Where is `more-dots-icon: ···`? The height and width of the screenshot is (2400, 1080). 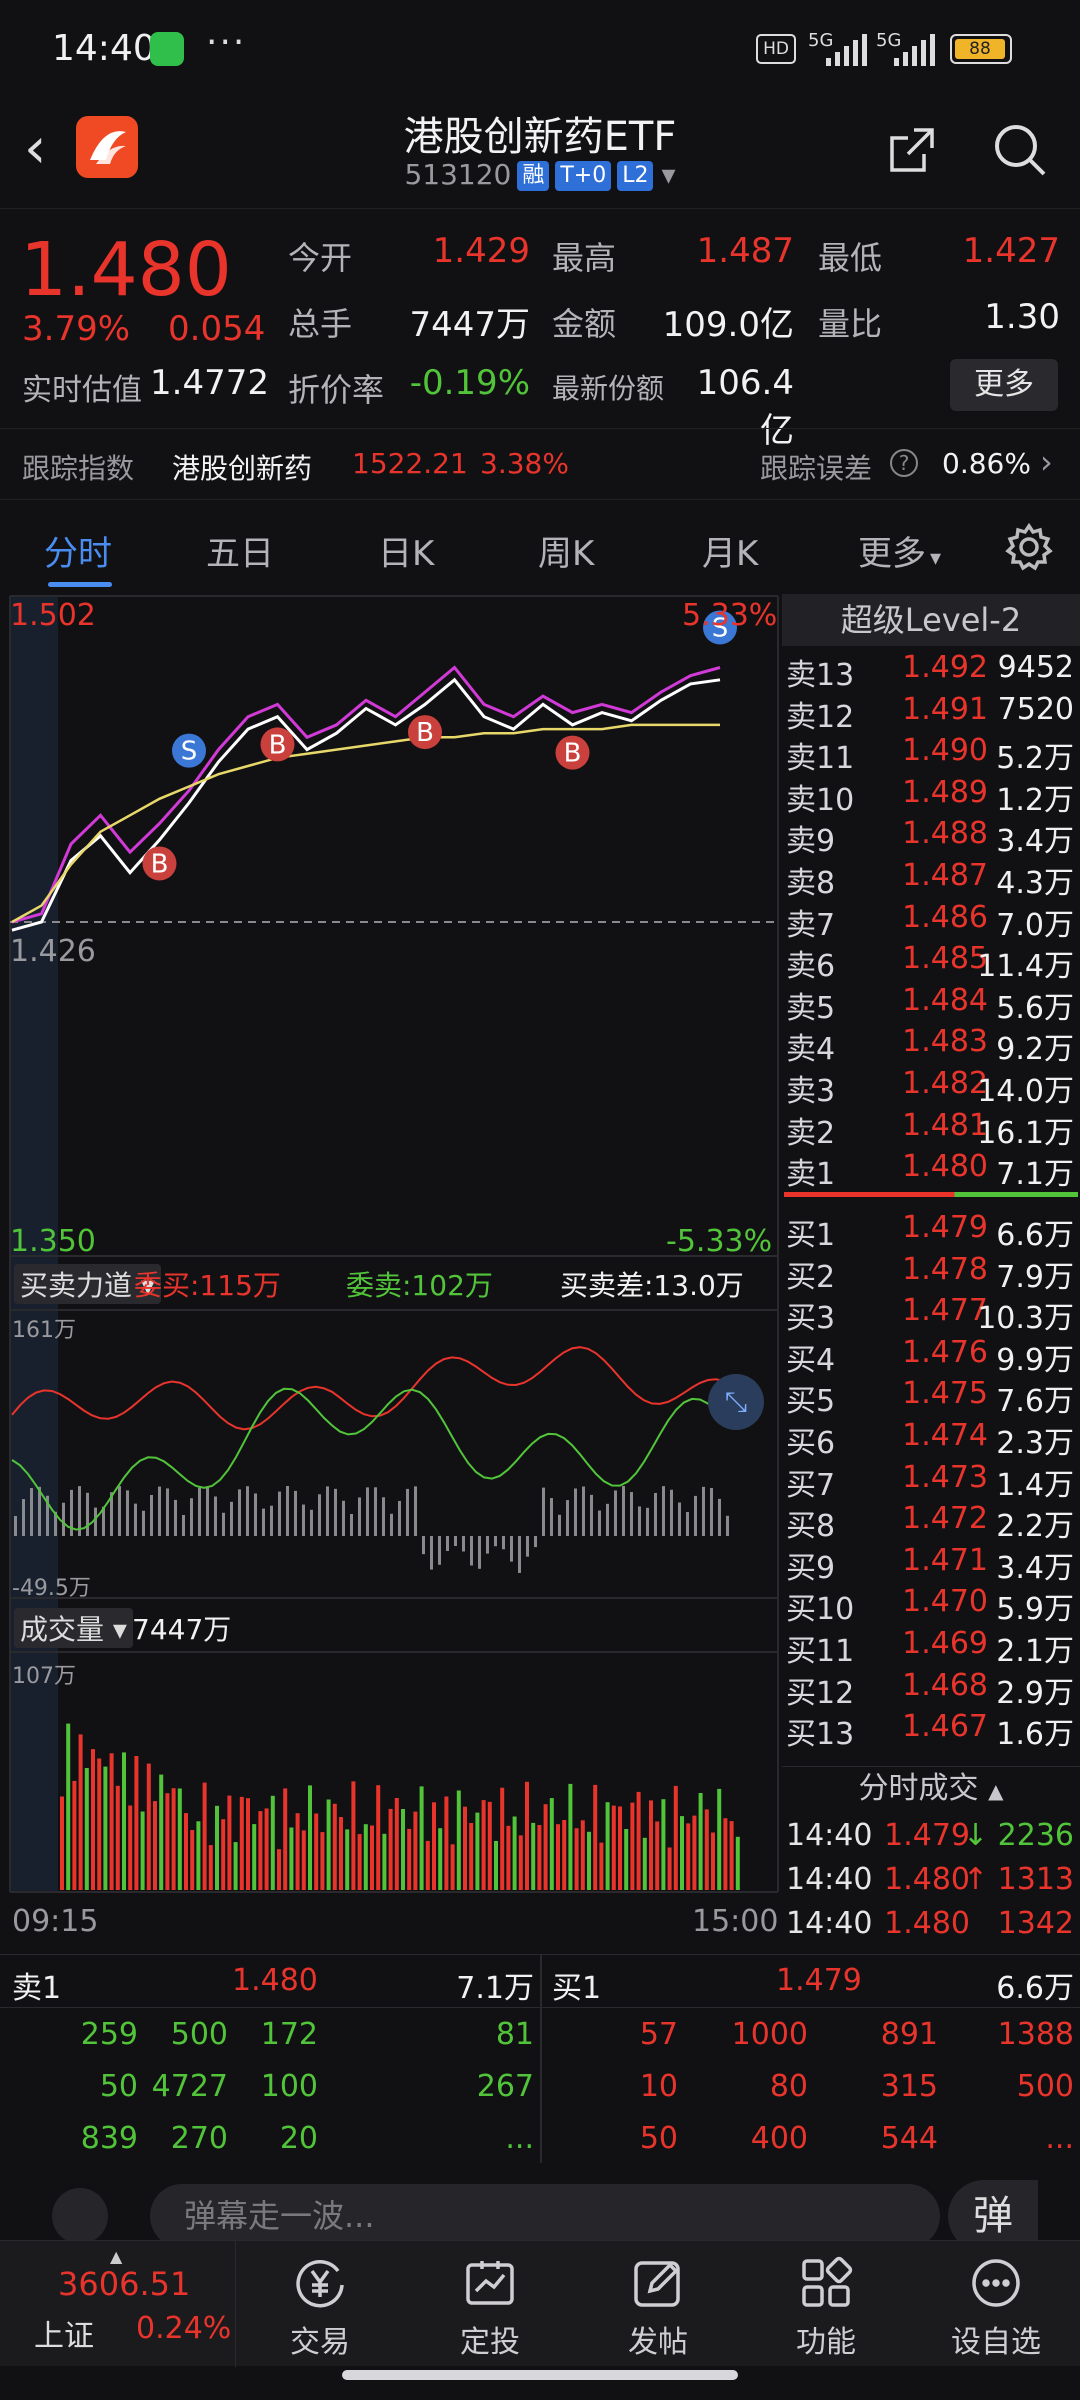 more-dots-icon: ··· is located at coordinates (226, 42).